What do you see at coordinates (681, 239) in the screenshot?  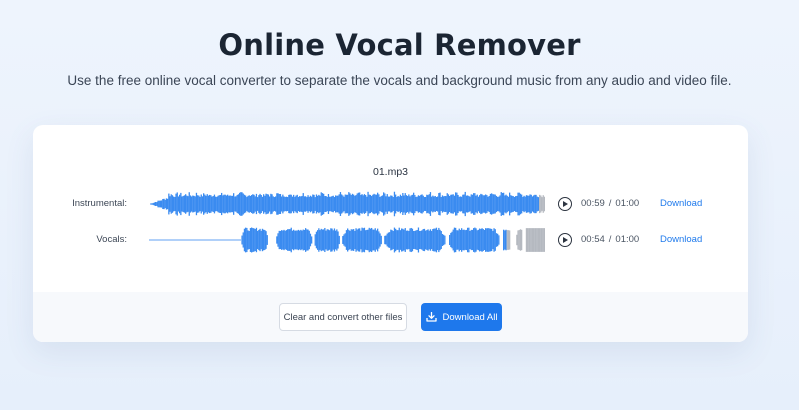 I see `download-vocals-link: Download` at bounding box center [681, 239].